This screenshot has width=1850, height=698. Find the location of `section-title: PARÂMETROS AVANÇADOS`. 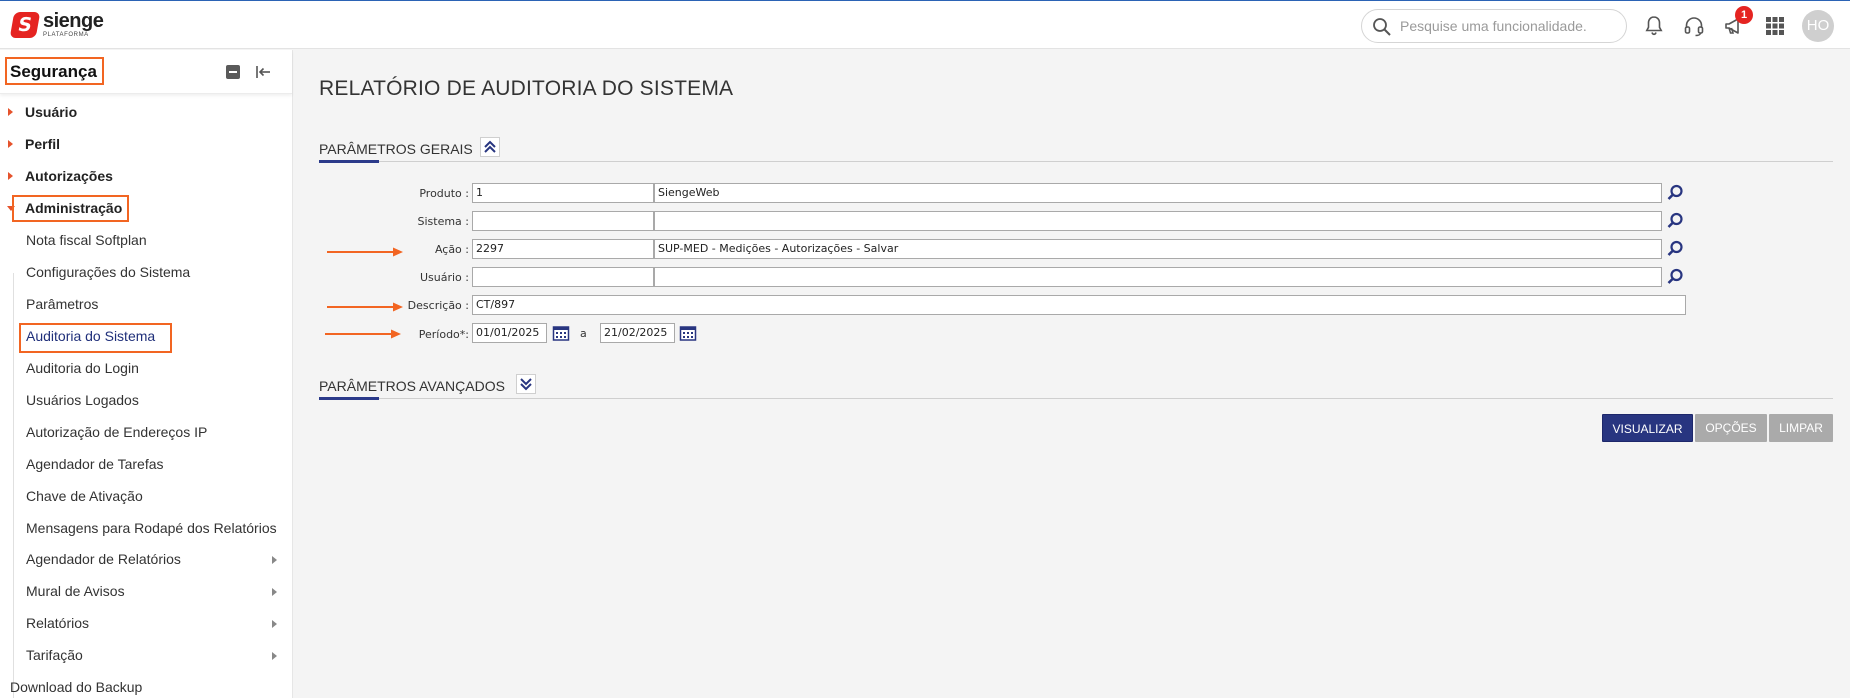

section-title: PARÂMETROS AVANÇADOS is located at coordinates (412, 386).